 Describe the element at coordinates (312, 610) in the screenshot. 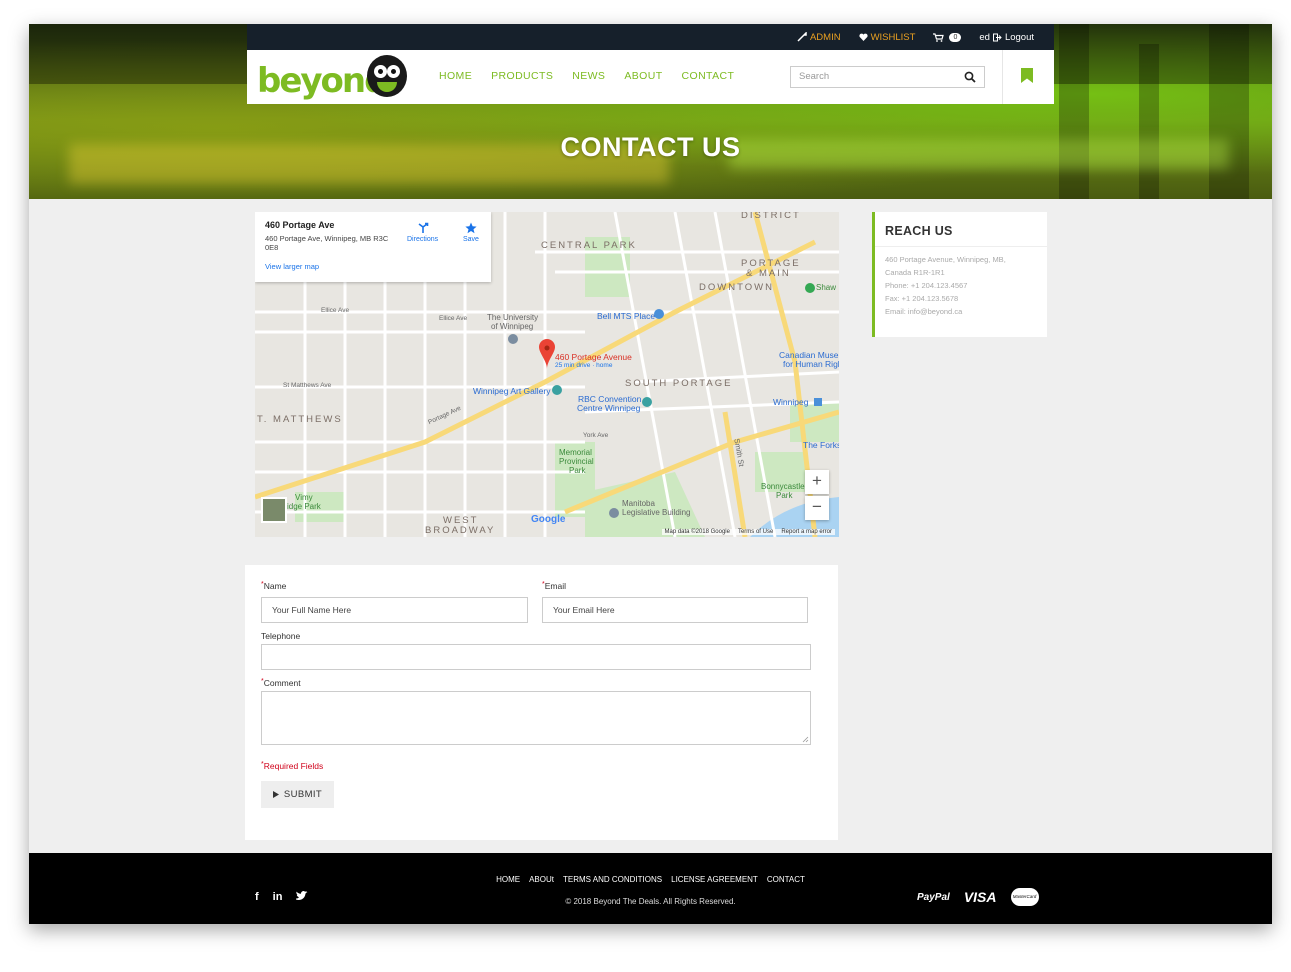

I see `name-placeholder: Your Full Name Here` at that location.